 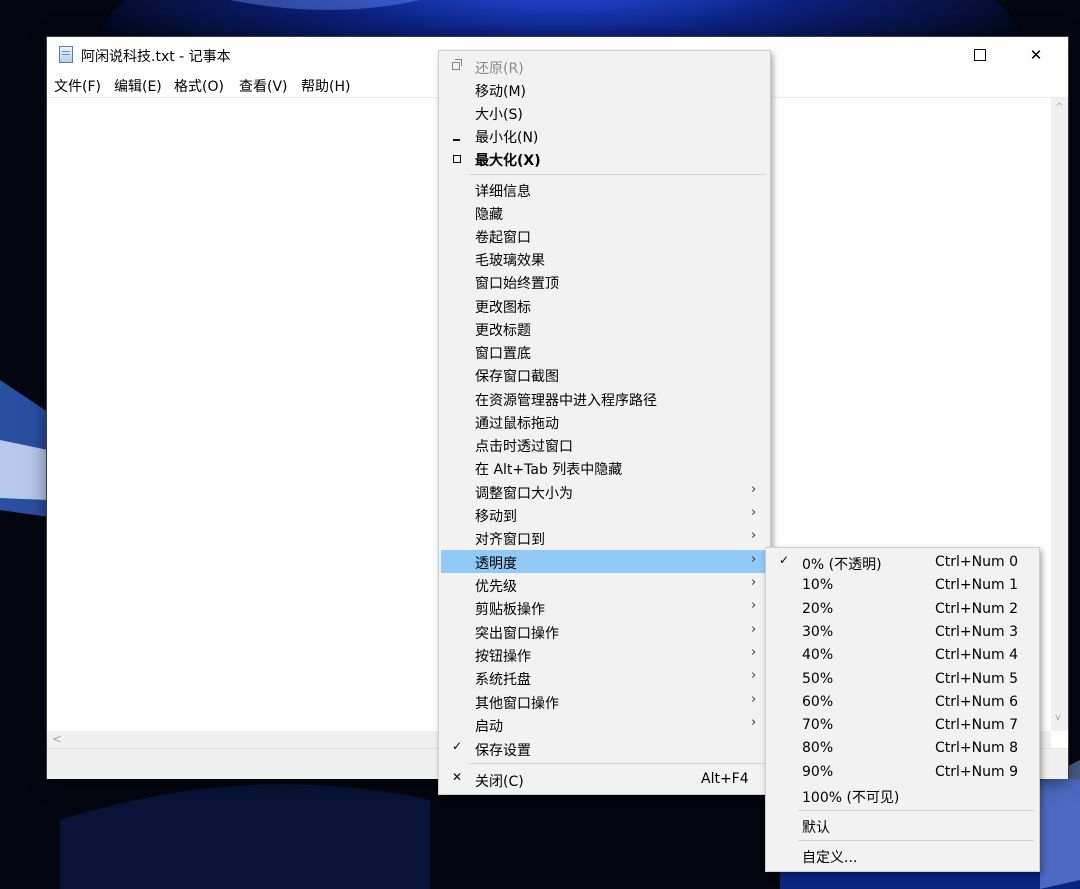 What do you see at coordinates (457, 135) in the screenshot?
I see `minimize-icon` at bounding box center [457, 135].